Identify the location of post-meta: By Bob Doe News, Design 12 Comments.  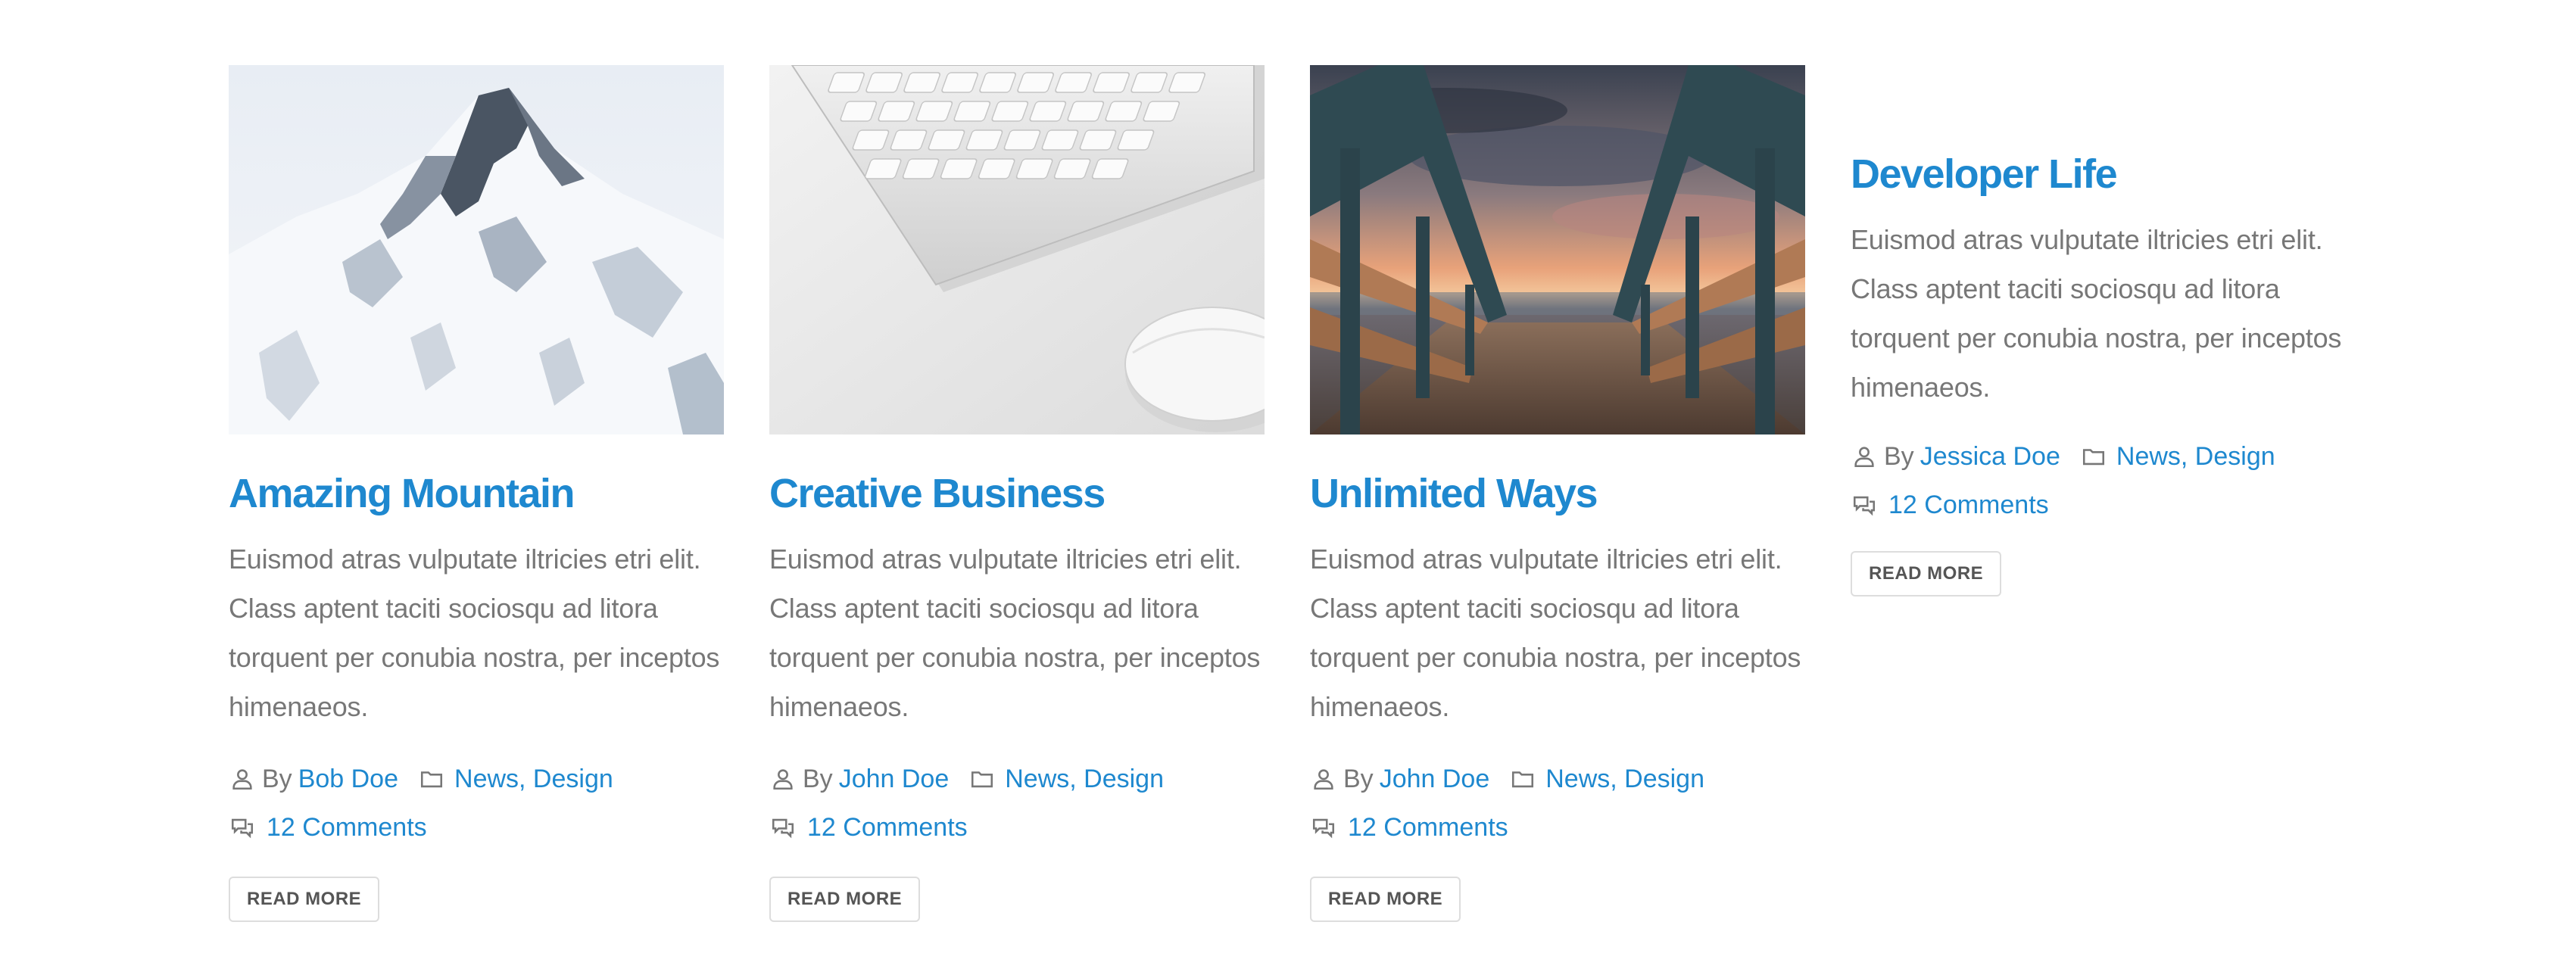
(478, 803).